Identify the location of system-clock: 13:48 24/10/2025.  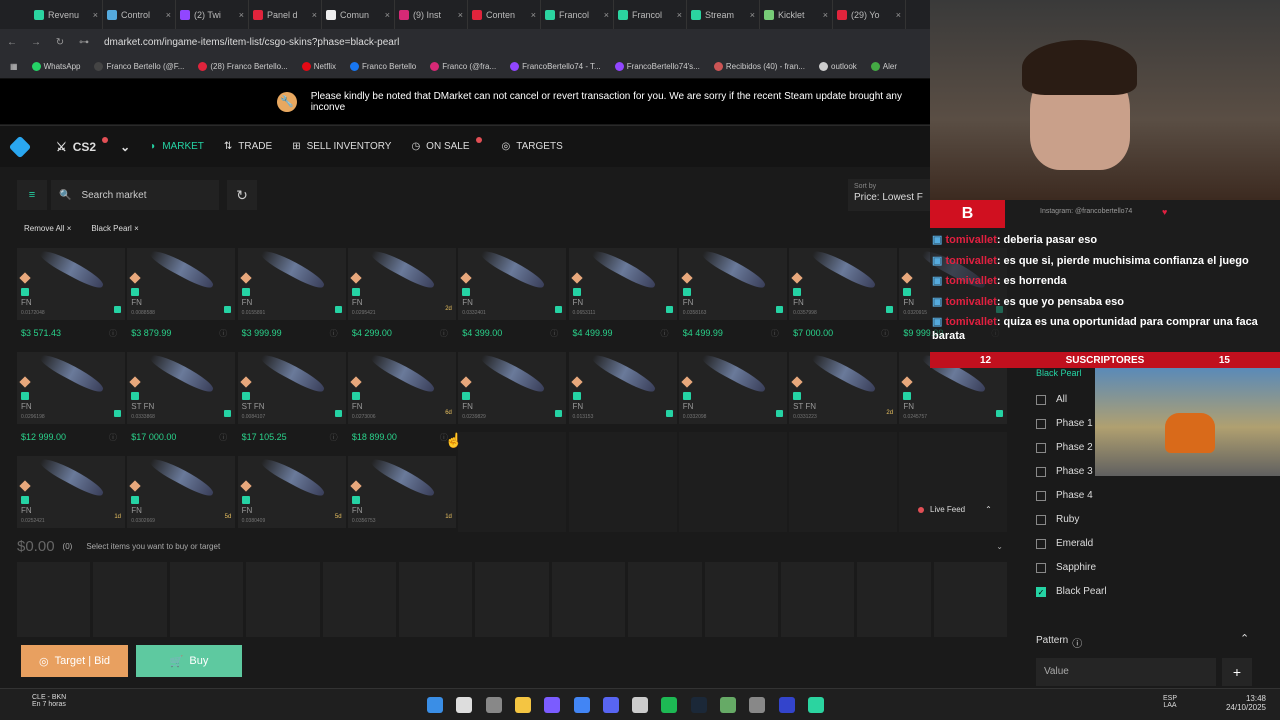
(1246, 703).